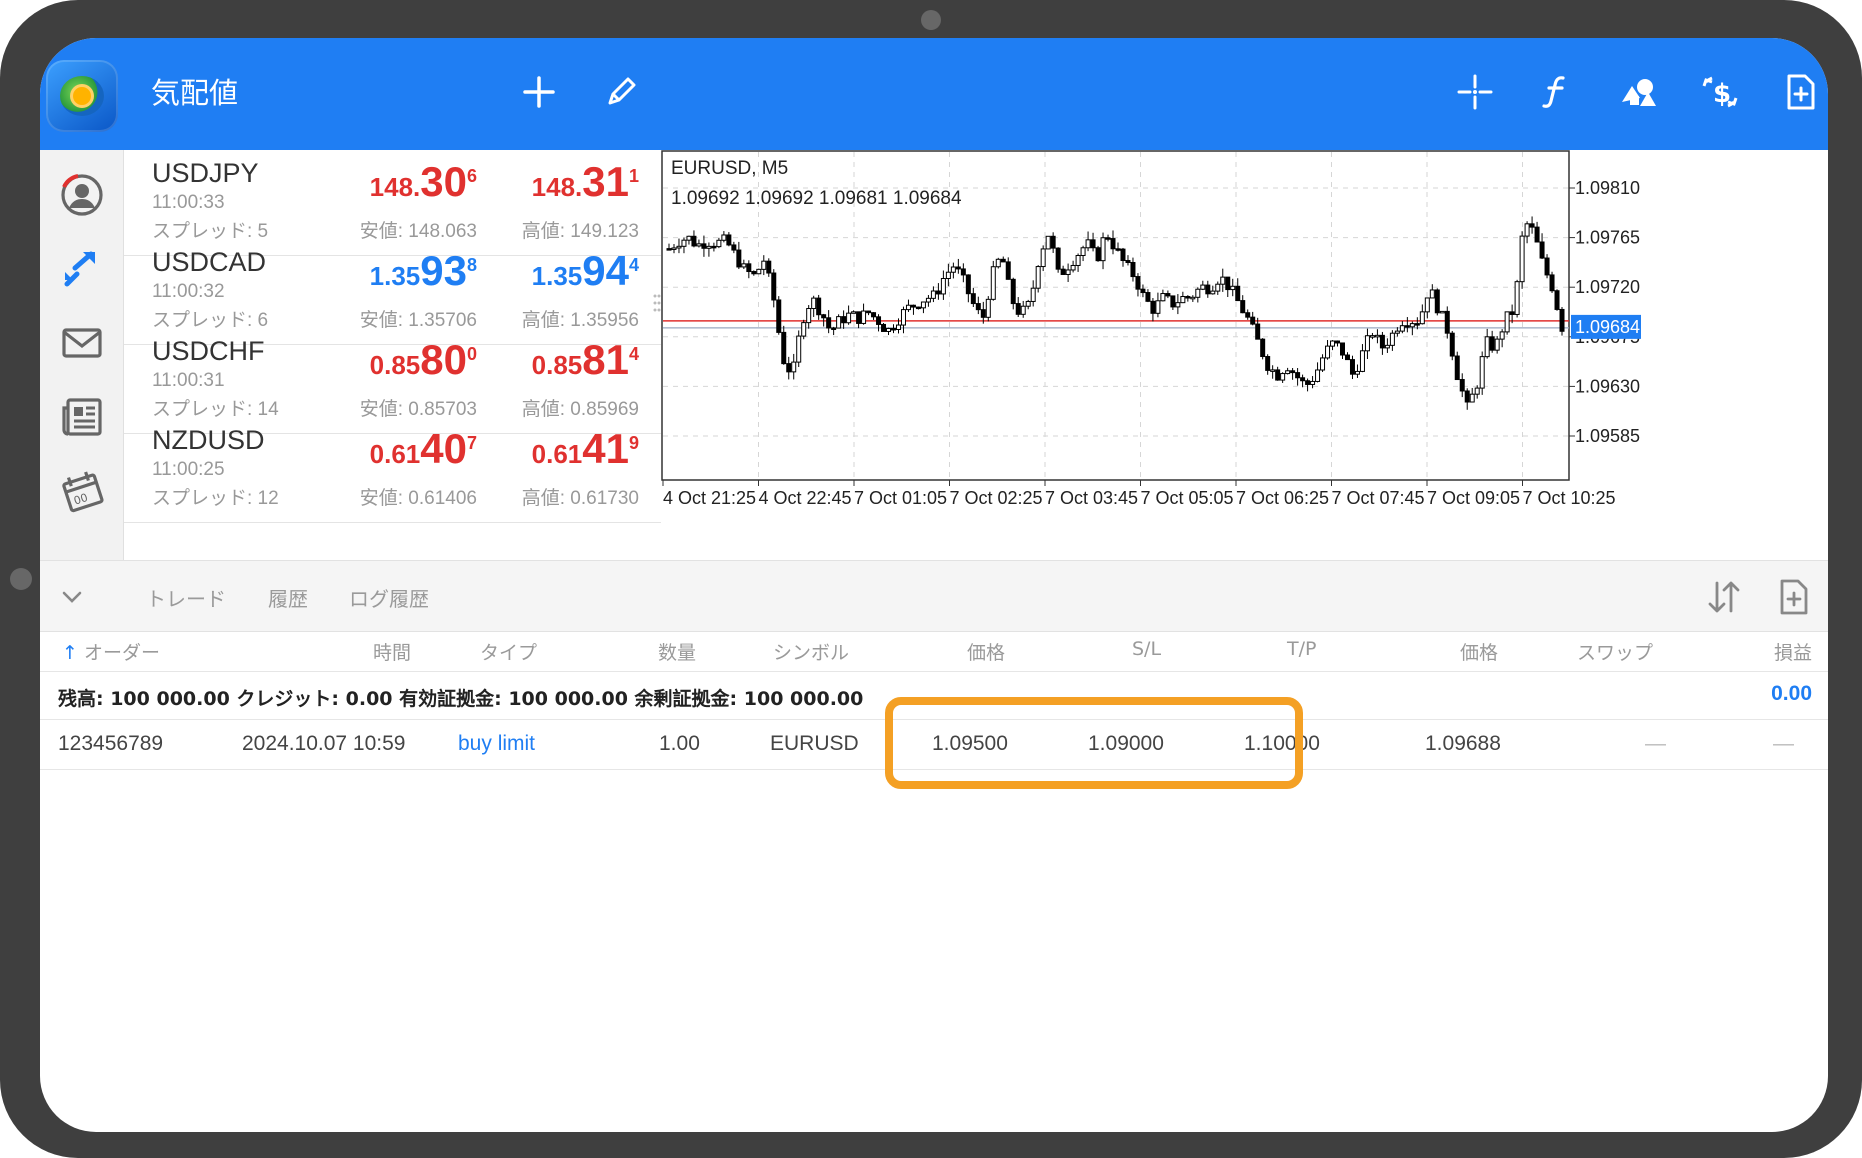 The width and height of the screenshot is (1862, 1158). What do you see at coordinates (72, 597) in the screenshot?
I see `chevron-down-icon` at bounding box center [72, 597].